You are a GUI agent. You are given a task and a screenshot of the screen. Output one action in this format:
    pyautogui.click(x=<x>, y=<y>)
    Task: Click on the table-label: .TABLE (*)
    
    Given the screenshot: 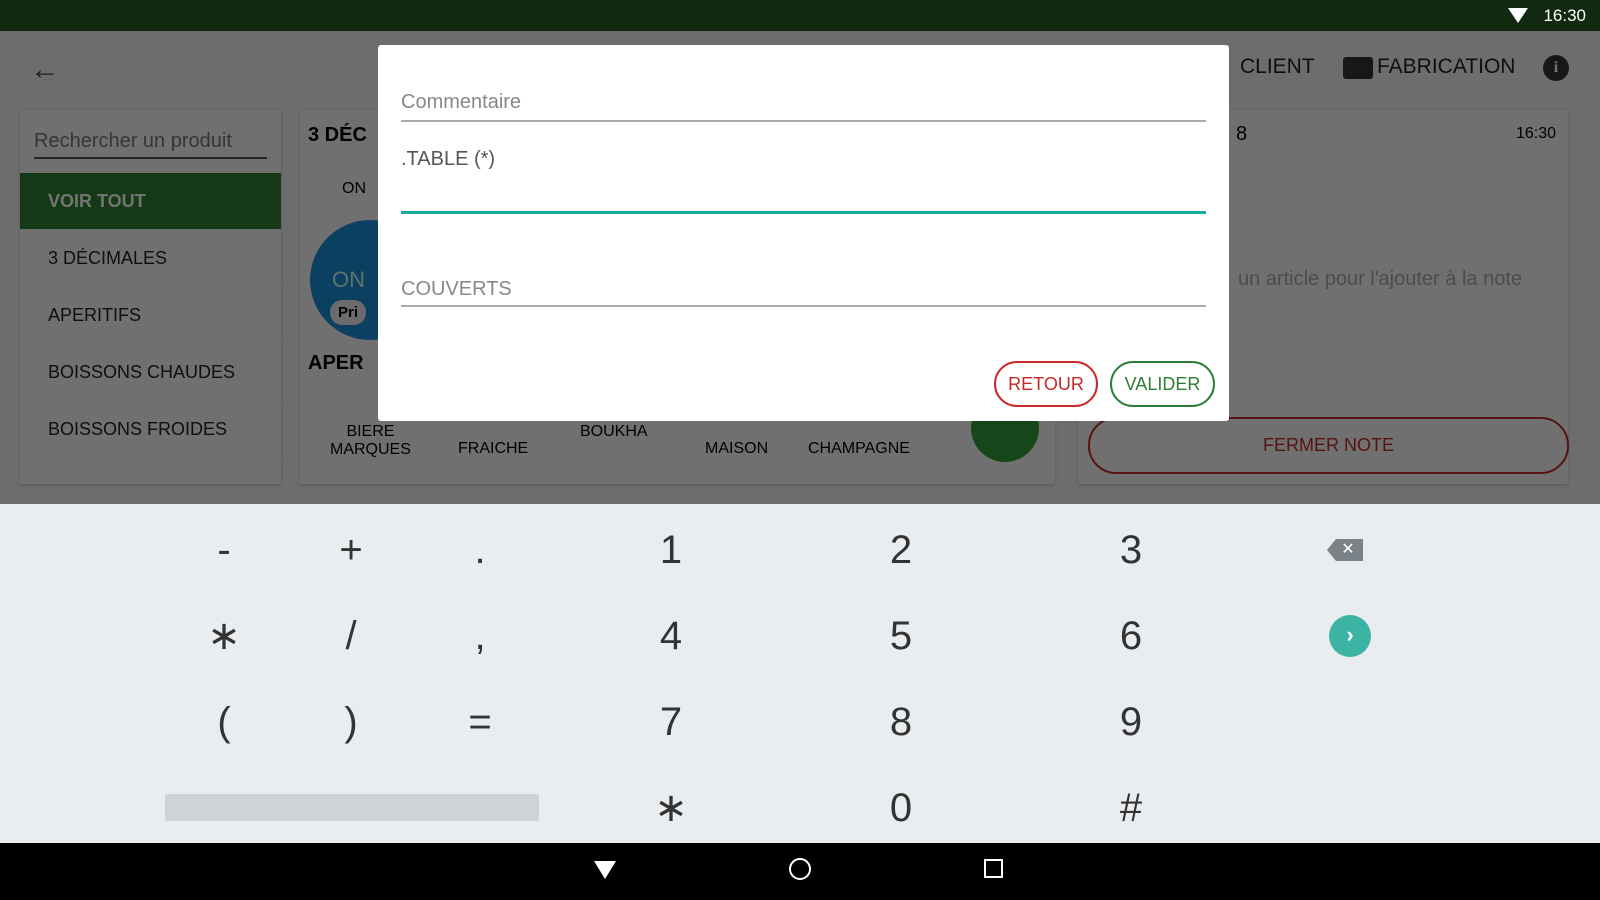 What is the action you would take?
    pyautogui.click(x=448, y=159)
    